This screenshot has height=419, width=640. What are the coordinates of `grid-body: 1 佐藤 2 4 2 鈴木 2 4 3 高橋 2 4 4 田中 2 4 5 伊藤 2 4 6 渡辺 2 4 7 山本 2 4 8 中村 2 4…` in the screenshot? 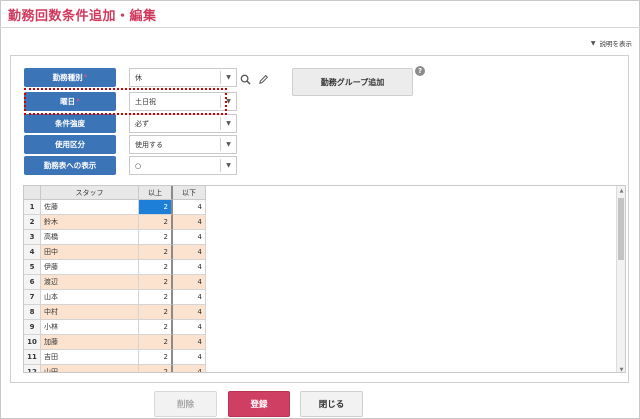 It's located at (115, 286).